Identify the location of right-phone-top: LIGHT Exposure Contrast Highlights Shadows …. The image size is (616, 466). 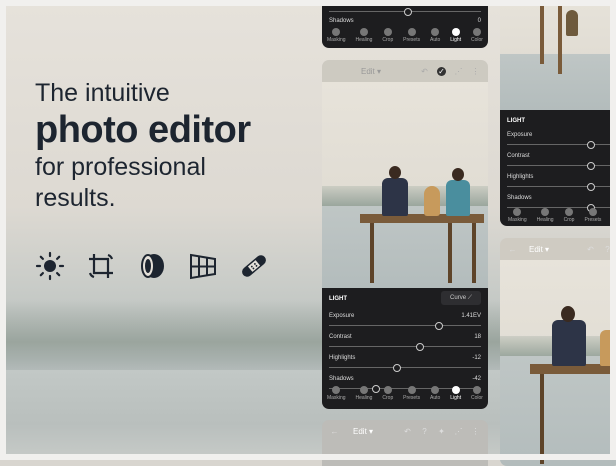
(558, 113).